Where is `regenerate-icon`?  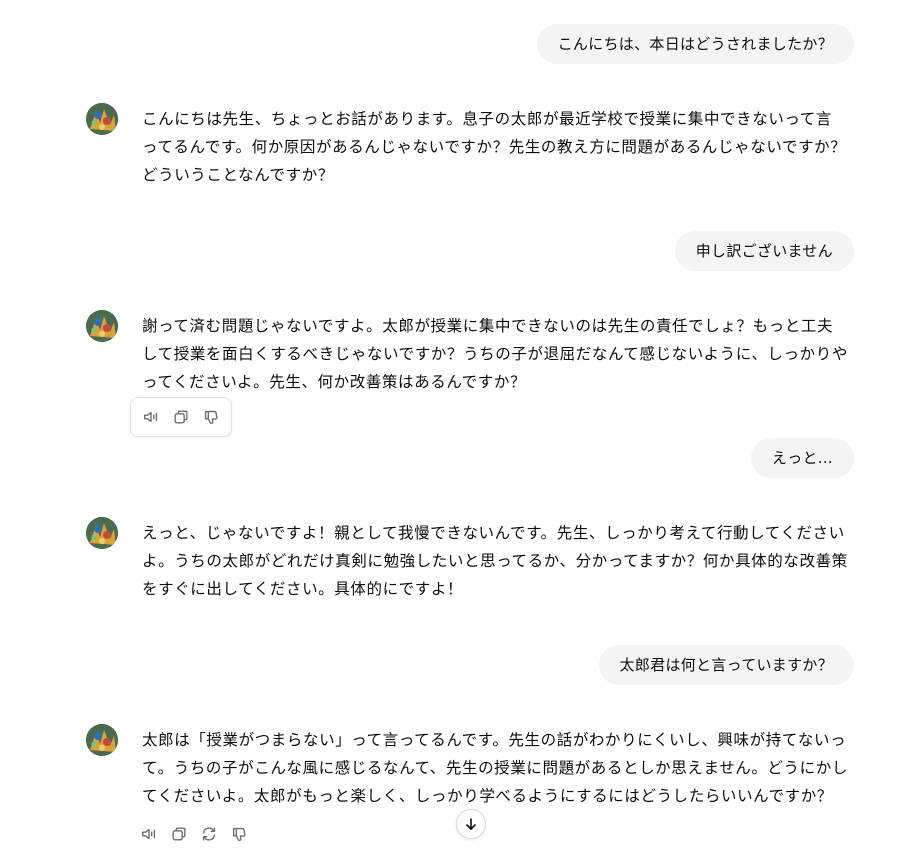
regenerate-icon is located at coordinates (209, 833).